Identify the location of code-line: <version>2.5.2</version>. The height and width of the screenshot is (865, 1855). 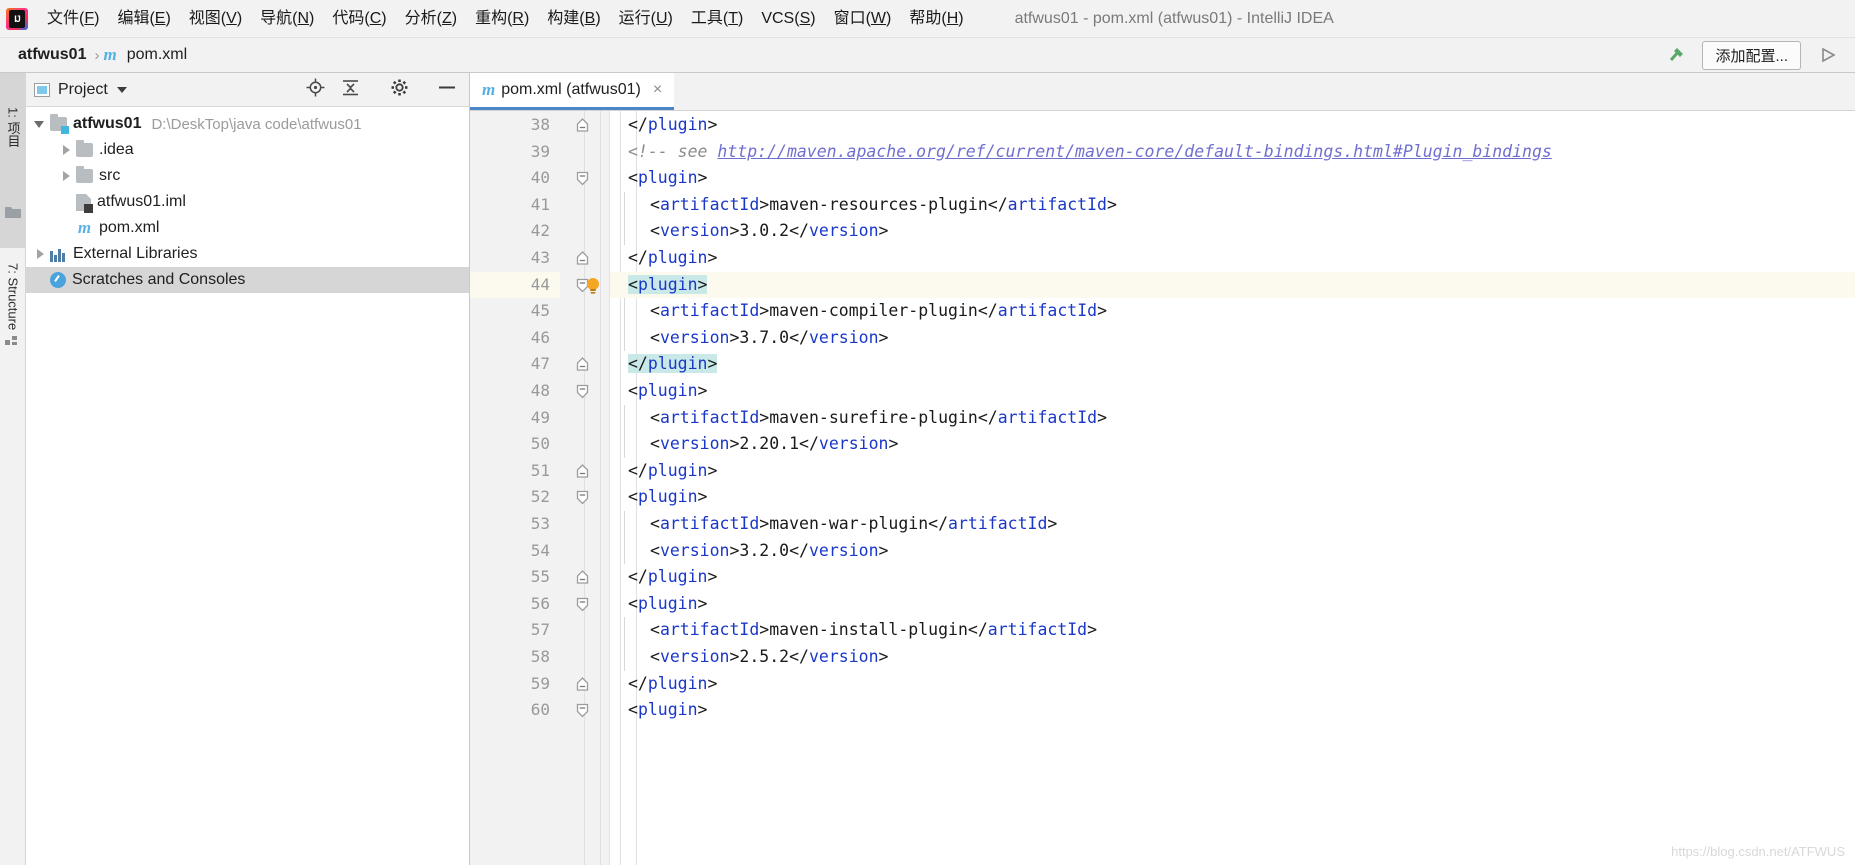
(1232, 657).